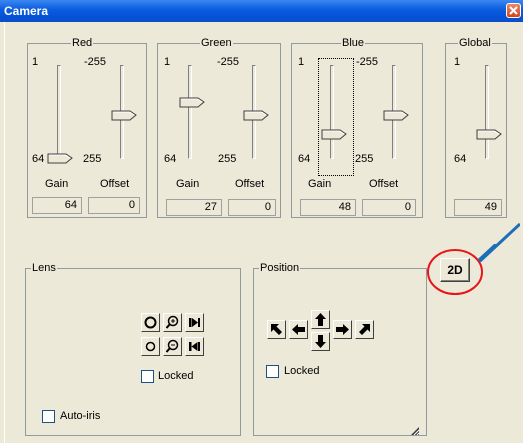 Image resolution: width=523 pixels, height=443 pixels. Describe the element at coordinates (82, 43) in the screenshot. I see `red-group-title: Red` at that location.